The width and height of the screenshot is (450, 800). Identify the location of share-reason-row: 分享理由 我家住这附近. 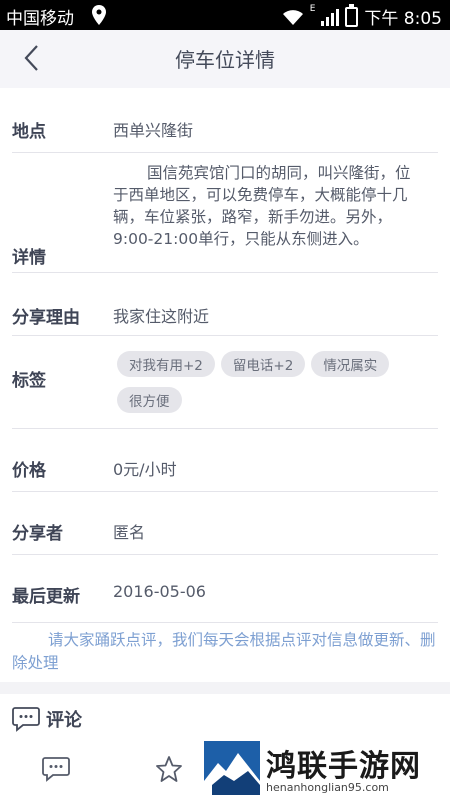
(225, 304).